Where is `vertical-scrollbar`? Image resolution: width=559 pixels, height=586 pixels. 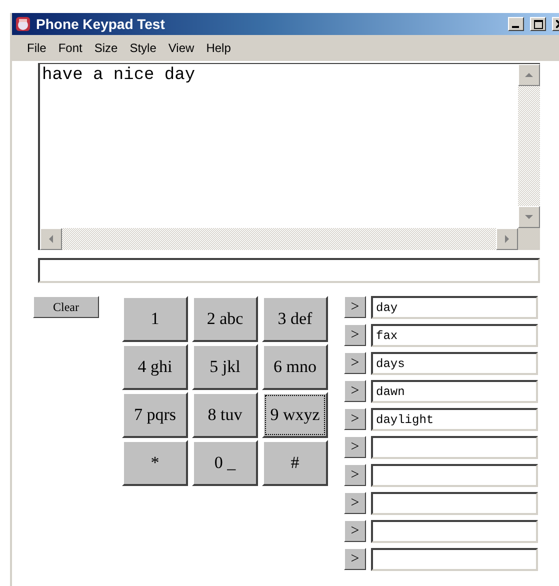
vertical-scrollbar is located at coordinates (529, 146).